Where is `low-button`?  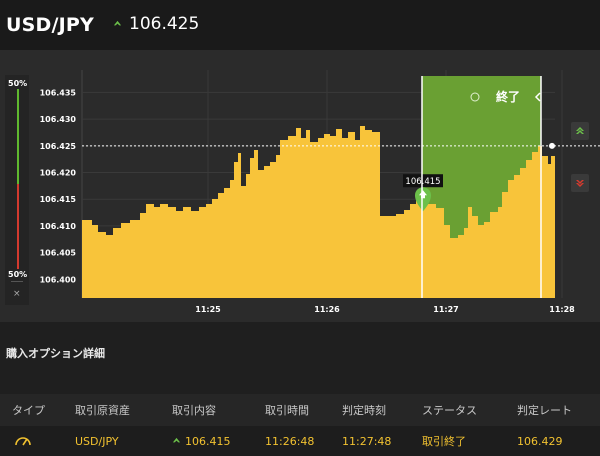
low-button is located at coordinates (580, 183).